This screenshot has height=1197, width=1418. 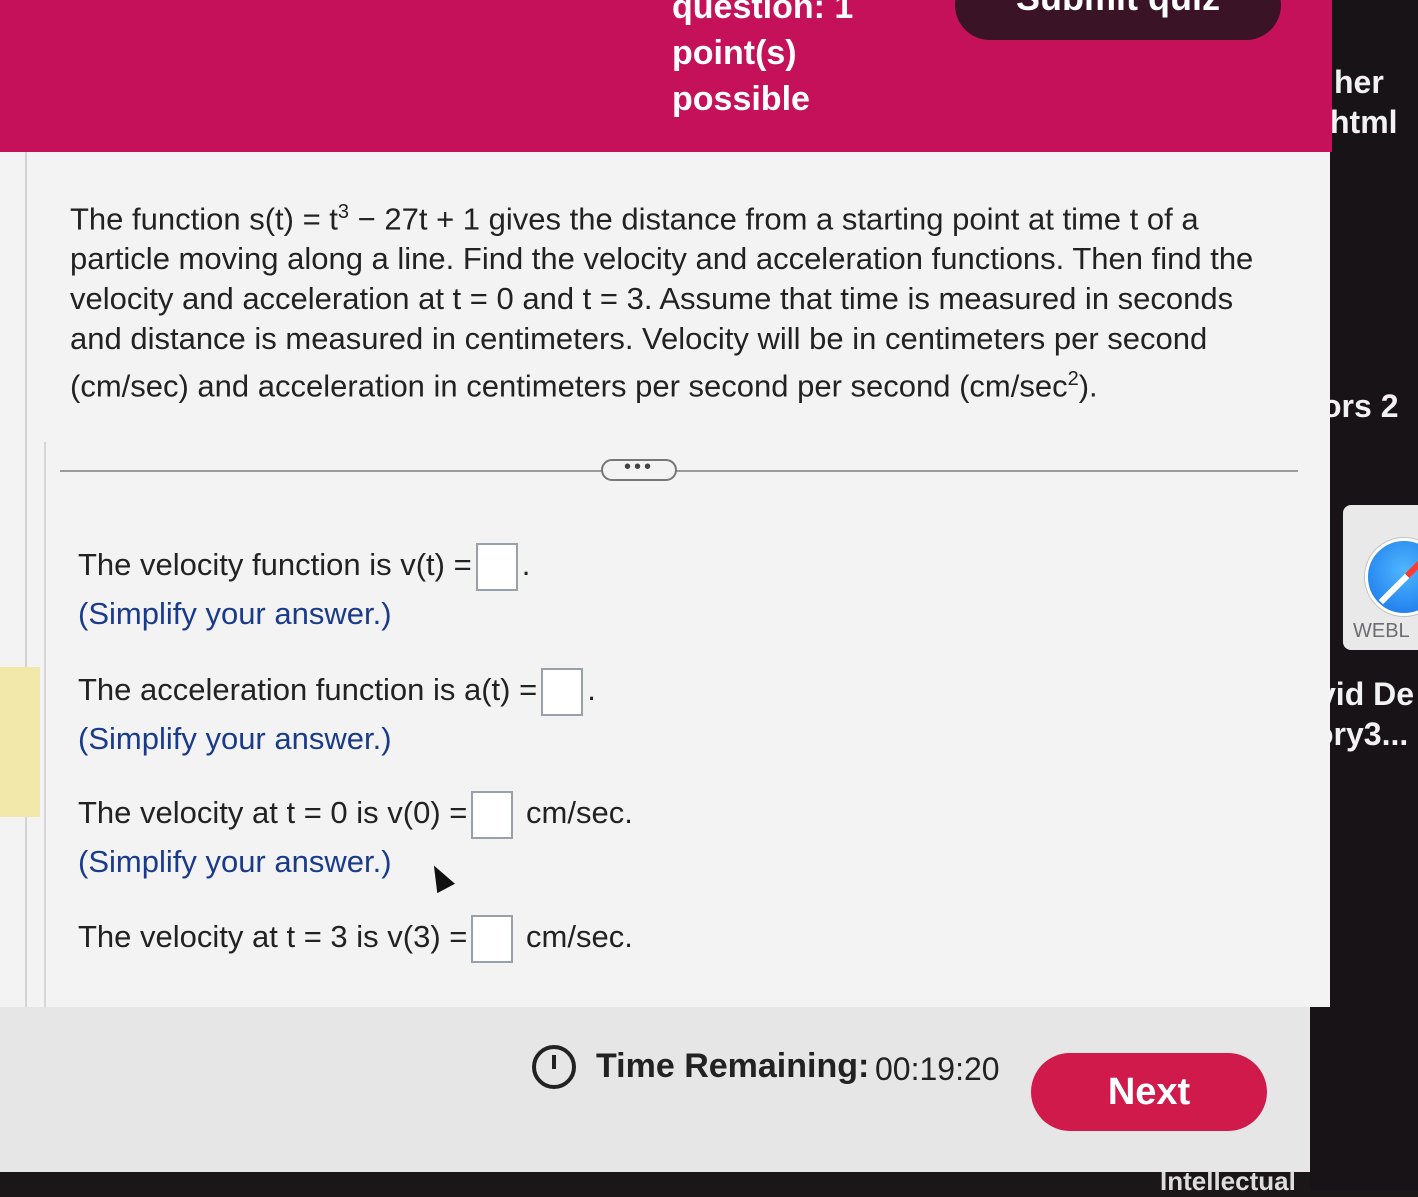 What do you see at coordinates (1359, 82) in the screenshot?
I see `desktop-text: her` at bounding box center [1359, 82].